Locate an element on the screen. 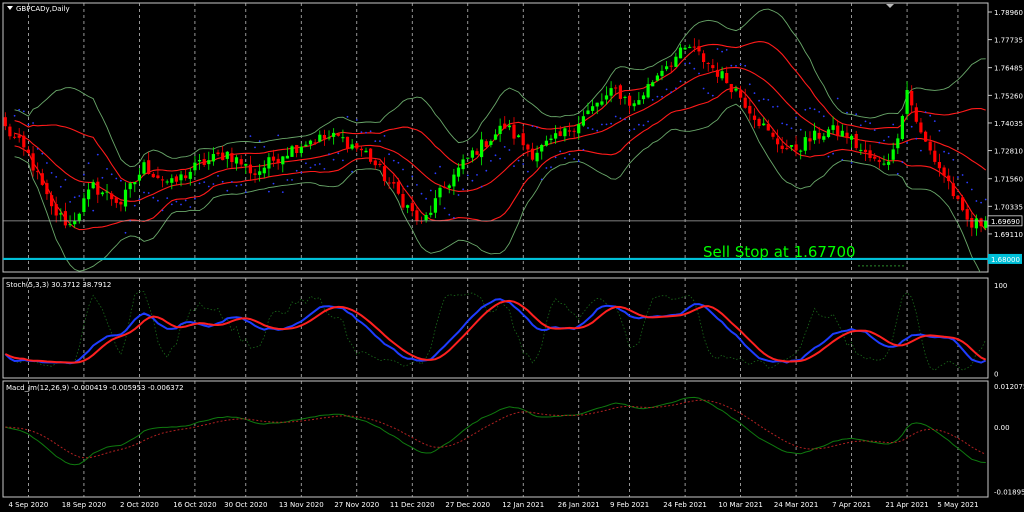 The height and width of the screenshot is (512, 1024). stoch-tick-label: 100 is located at coordinates (1000, 286).